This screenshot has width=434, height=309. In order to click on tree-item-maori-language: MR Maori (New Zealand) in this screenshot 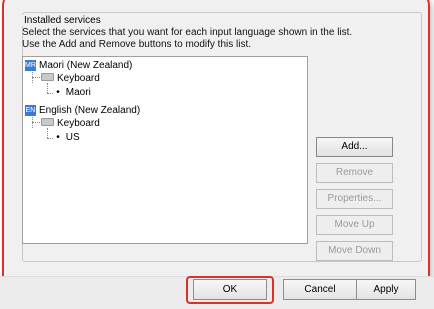, I will do `click(78, 65)`.